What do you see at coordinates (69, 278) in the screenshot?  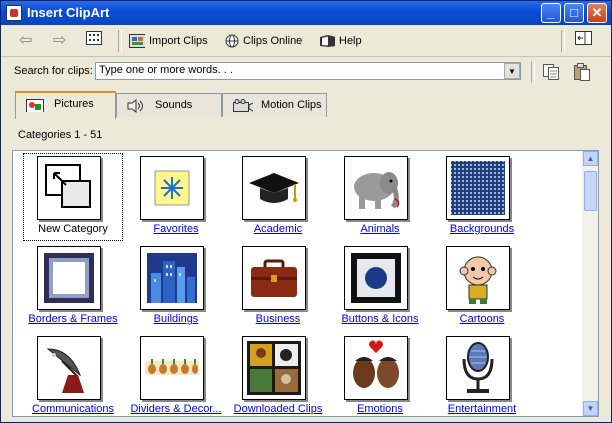 I see `frame-icon` at bounding box center [69, 278].